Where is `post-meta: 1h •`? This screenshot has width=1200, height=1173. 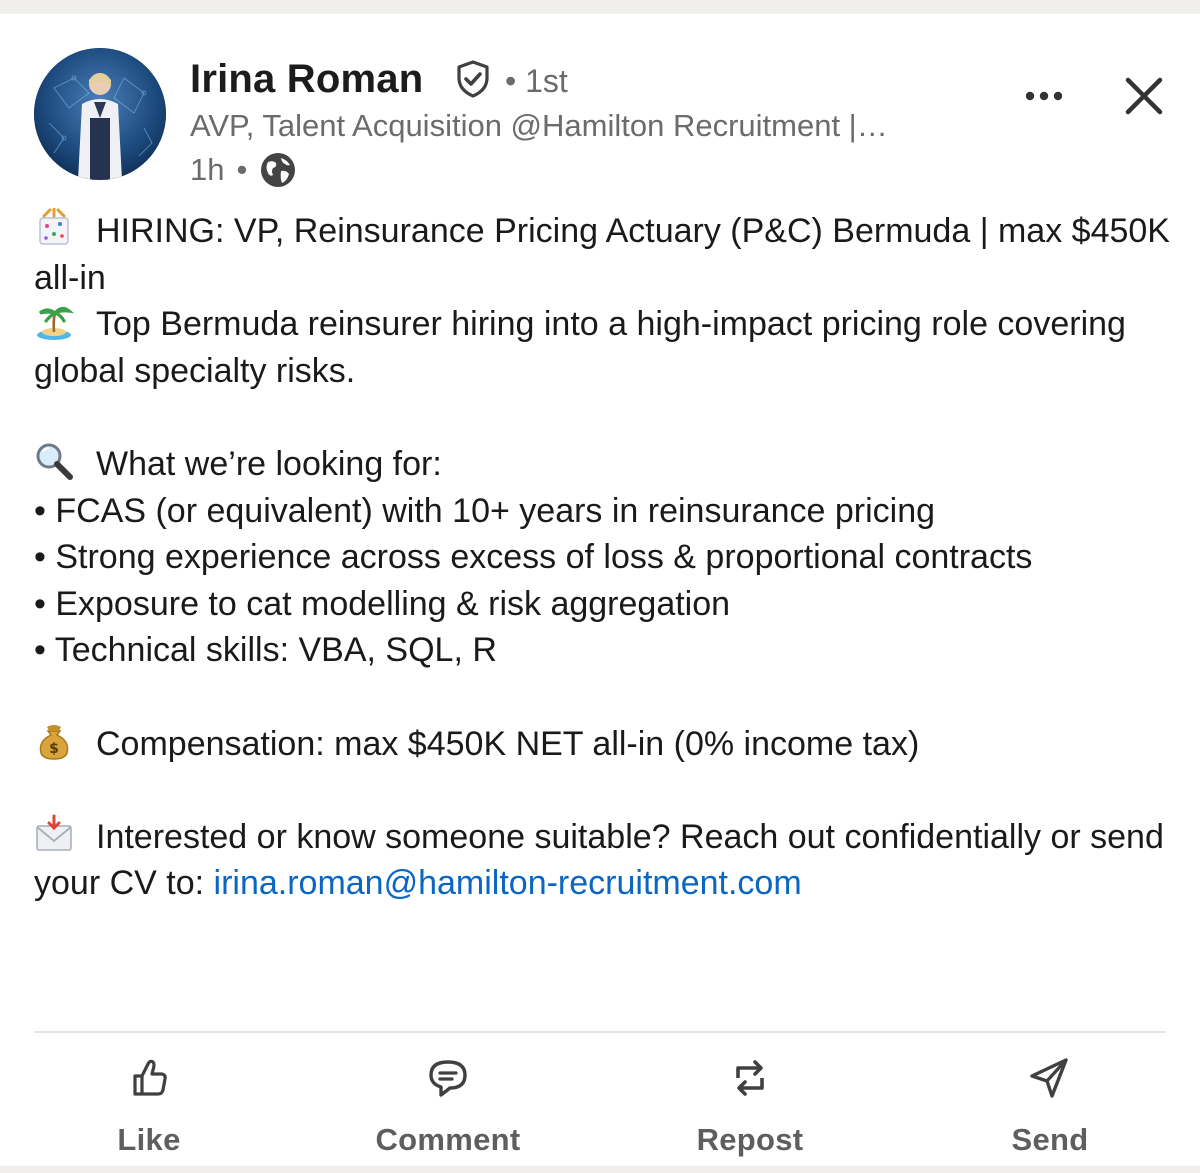 post-meta: 1h • is located at coordinates (243, 170).